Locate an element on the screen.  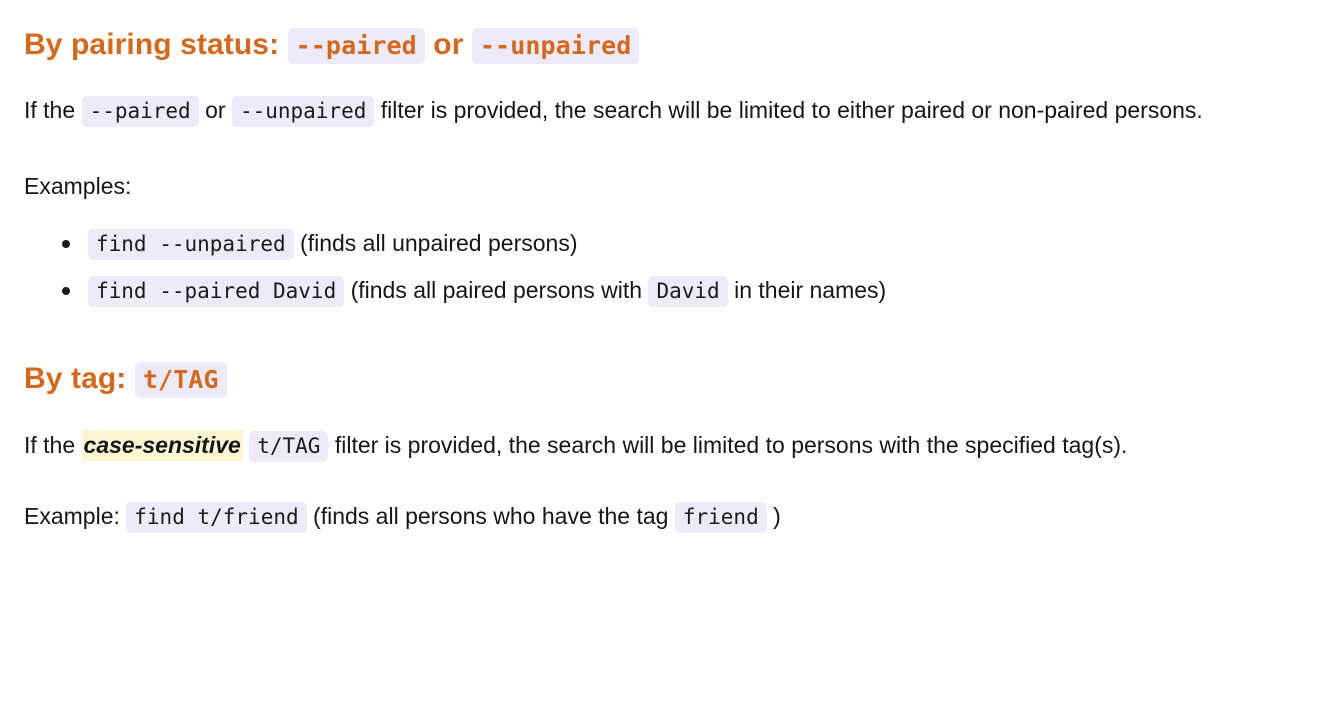
example-description-after: in their names) is located at coordinates (810, 290).